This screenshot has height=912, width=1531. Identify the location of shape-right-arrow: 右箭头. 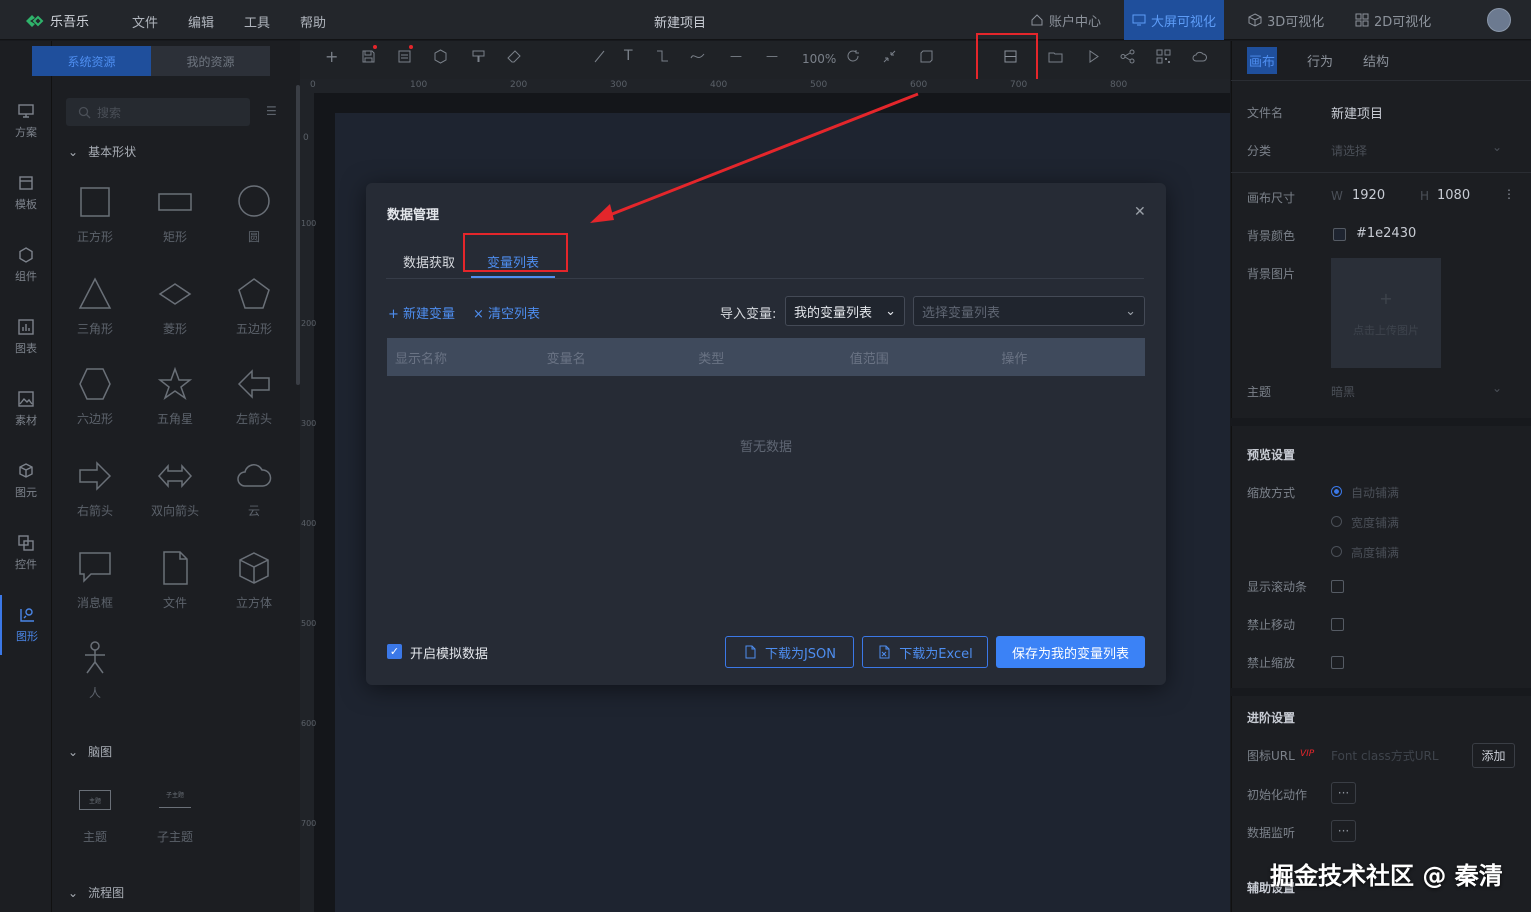
(95, 498).